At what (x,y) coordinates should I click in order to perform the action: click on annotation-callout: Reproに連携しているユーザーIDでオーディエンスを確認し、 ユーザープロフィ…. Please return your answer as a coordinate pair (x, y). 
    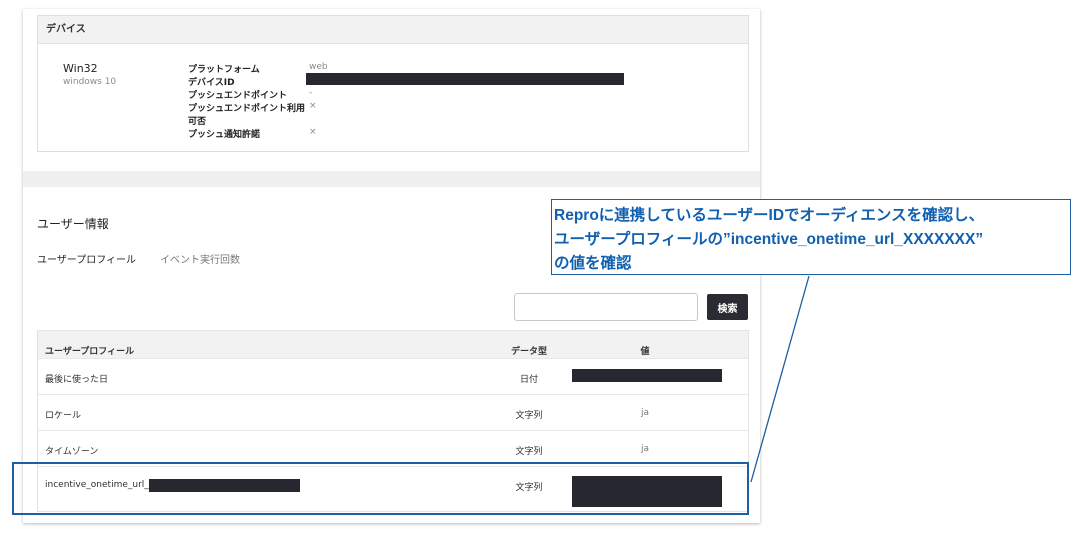
    Looking at the image, I should click on (811, 237).